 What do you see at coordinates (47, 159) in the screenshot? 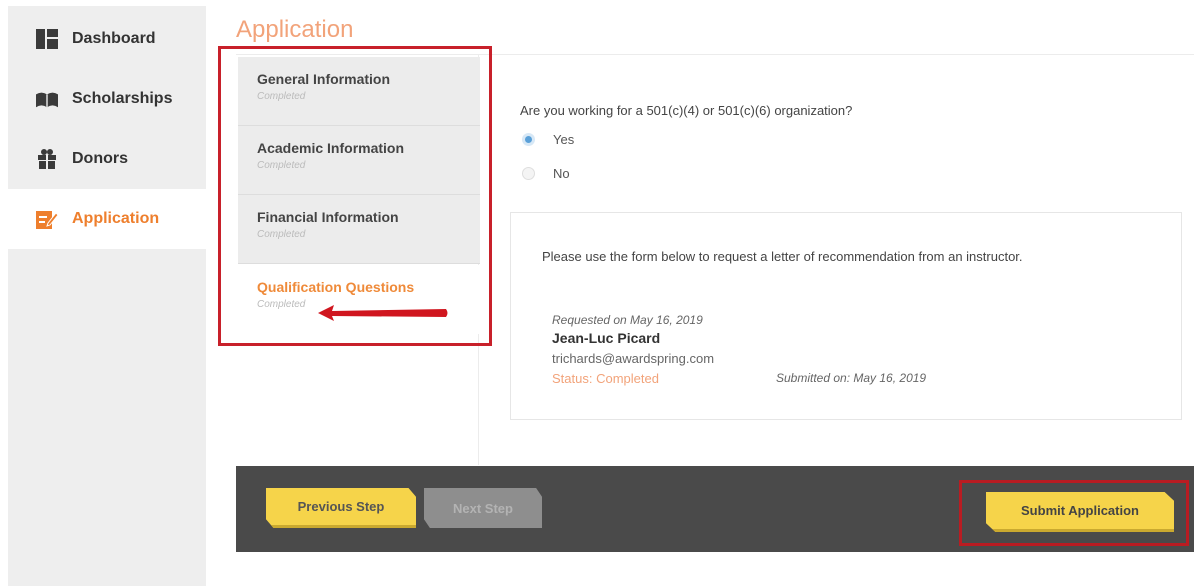
I see `gift-icon` at bounding box center [47, 159].